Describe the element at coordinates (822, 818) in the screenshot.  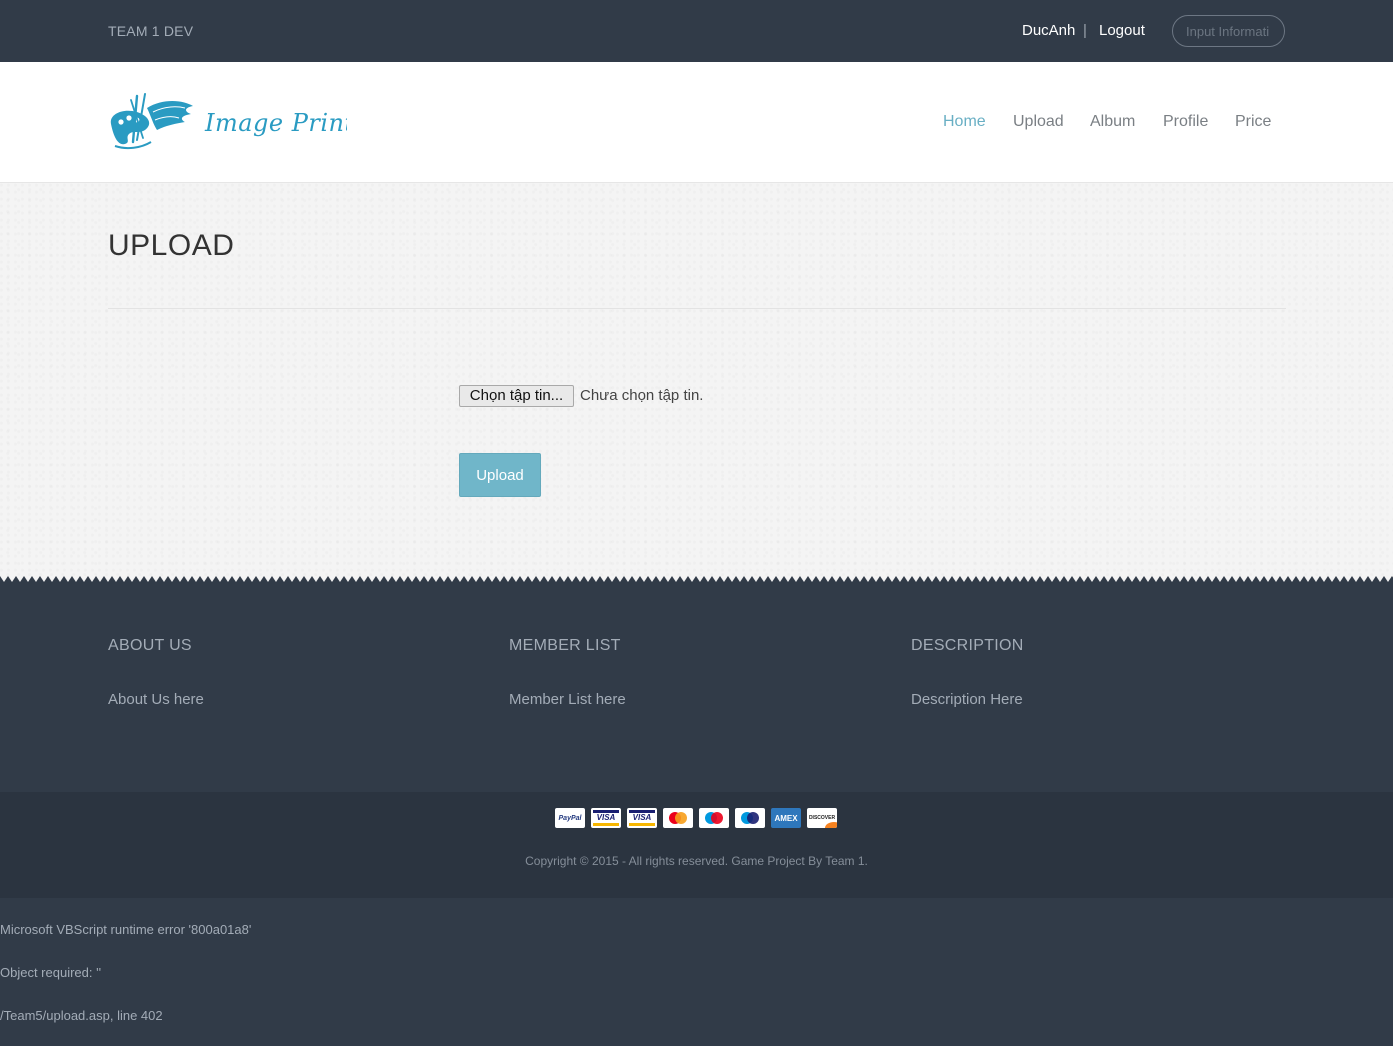
I see `discover-icon: DISCOVER` at that location.